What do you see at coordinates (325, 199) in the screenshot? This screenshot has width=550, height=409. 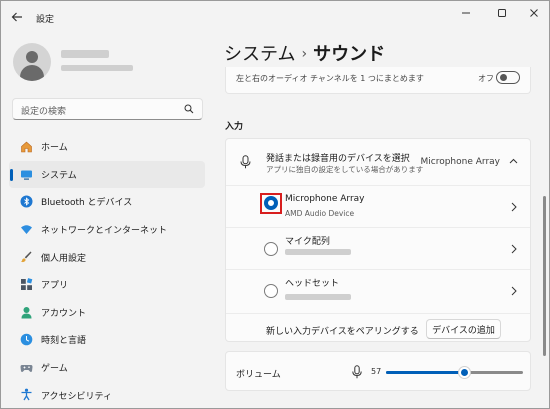 I see `device-name: Microphone Array` at bounding box center [325, 199].